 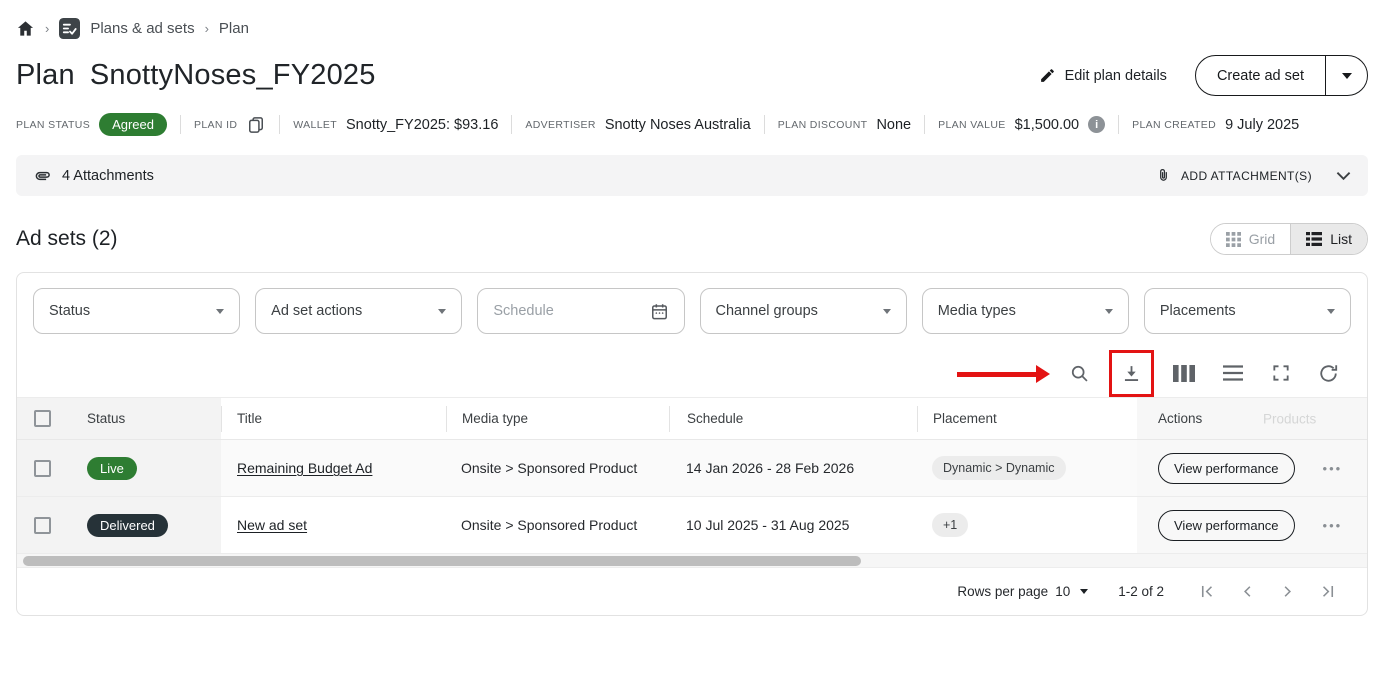 What do you see at coordinates (1247, 591) in the screenshot?
I see `previous-page-icon` at bounding box center [1247, 591].